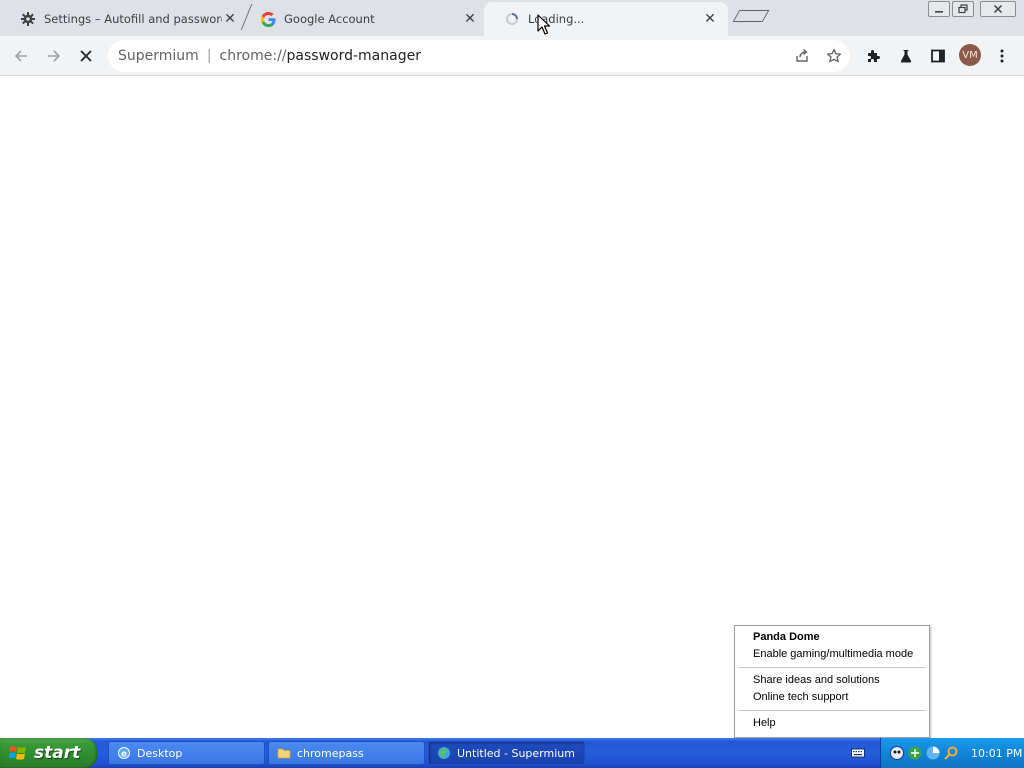  I want to click on restore-icon, so click(963, 9).